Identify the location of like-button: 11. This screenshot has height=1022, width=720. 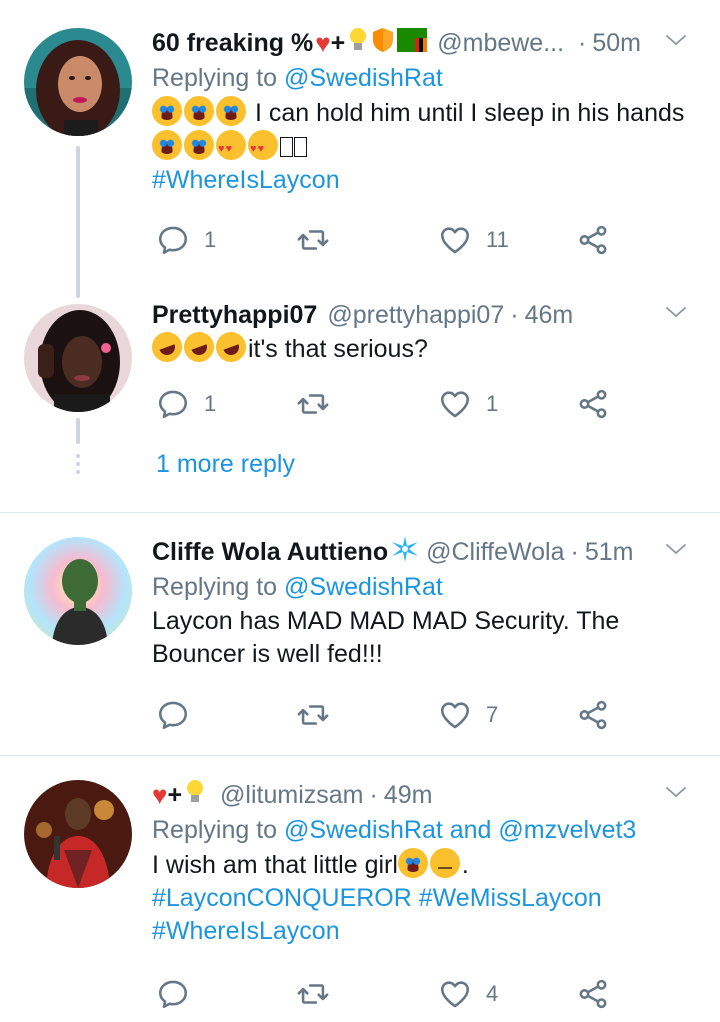
(473, 240).